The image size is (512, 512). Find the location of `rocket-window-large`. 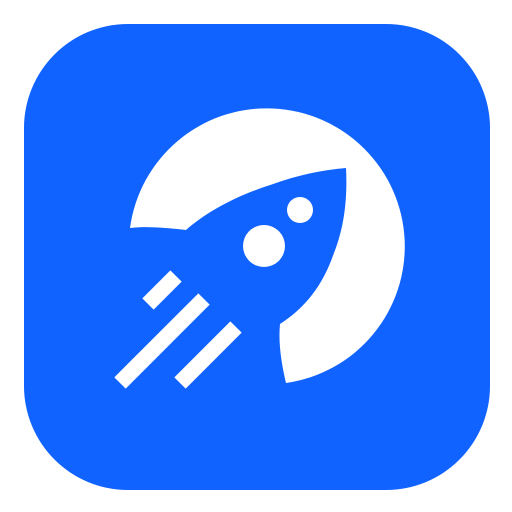

rocket-window-large is located at coordinates (264, 246).